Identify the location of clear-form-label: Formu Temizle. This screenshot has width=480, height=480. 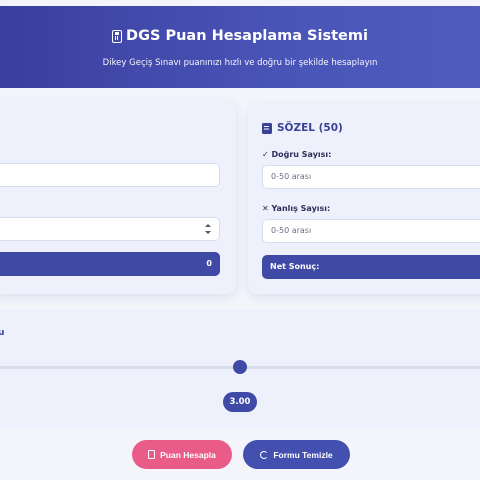
(303, 454).